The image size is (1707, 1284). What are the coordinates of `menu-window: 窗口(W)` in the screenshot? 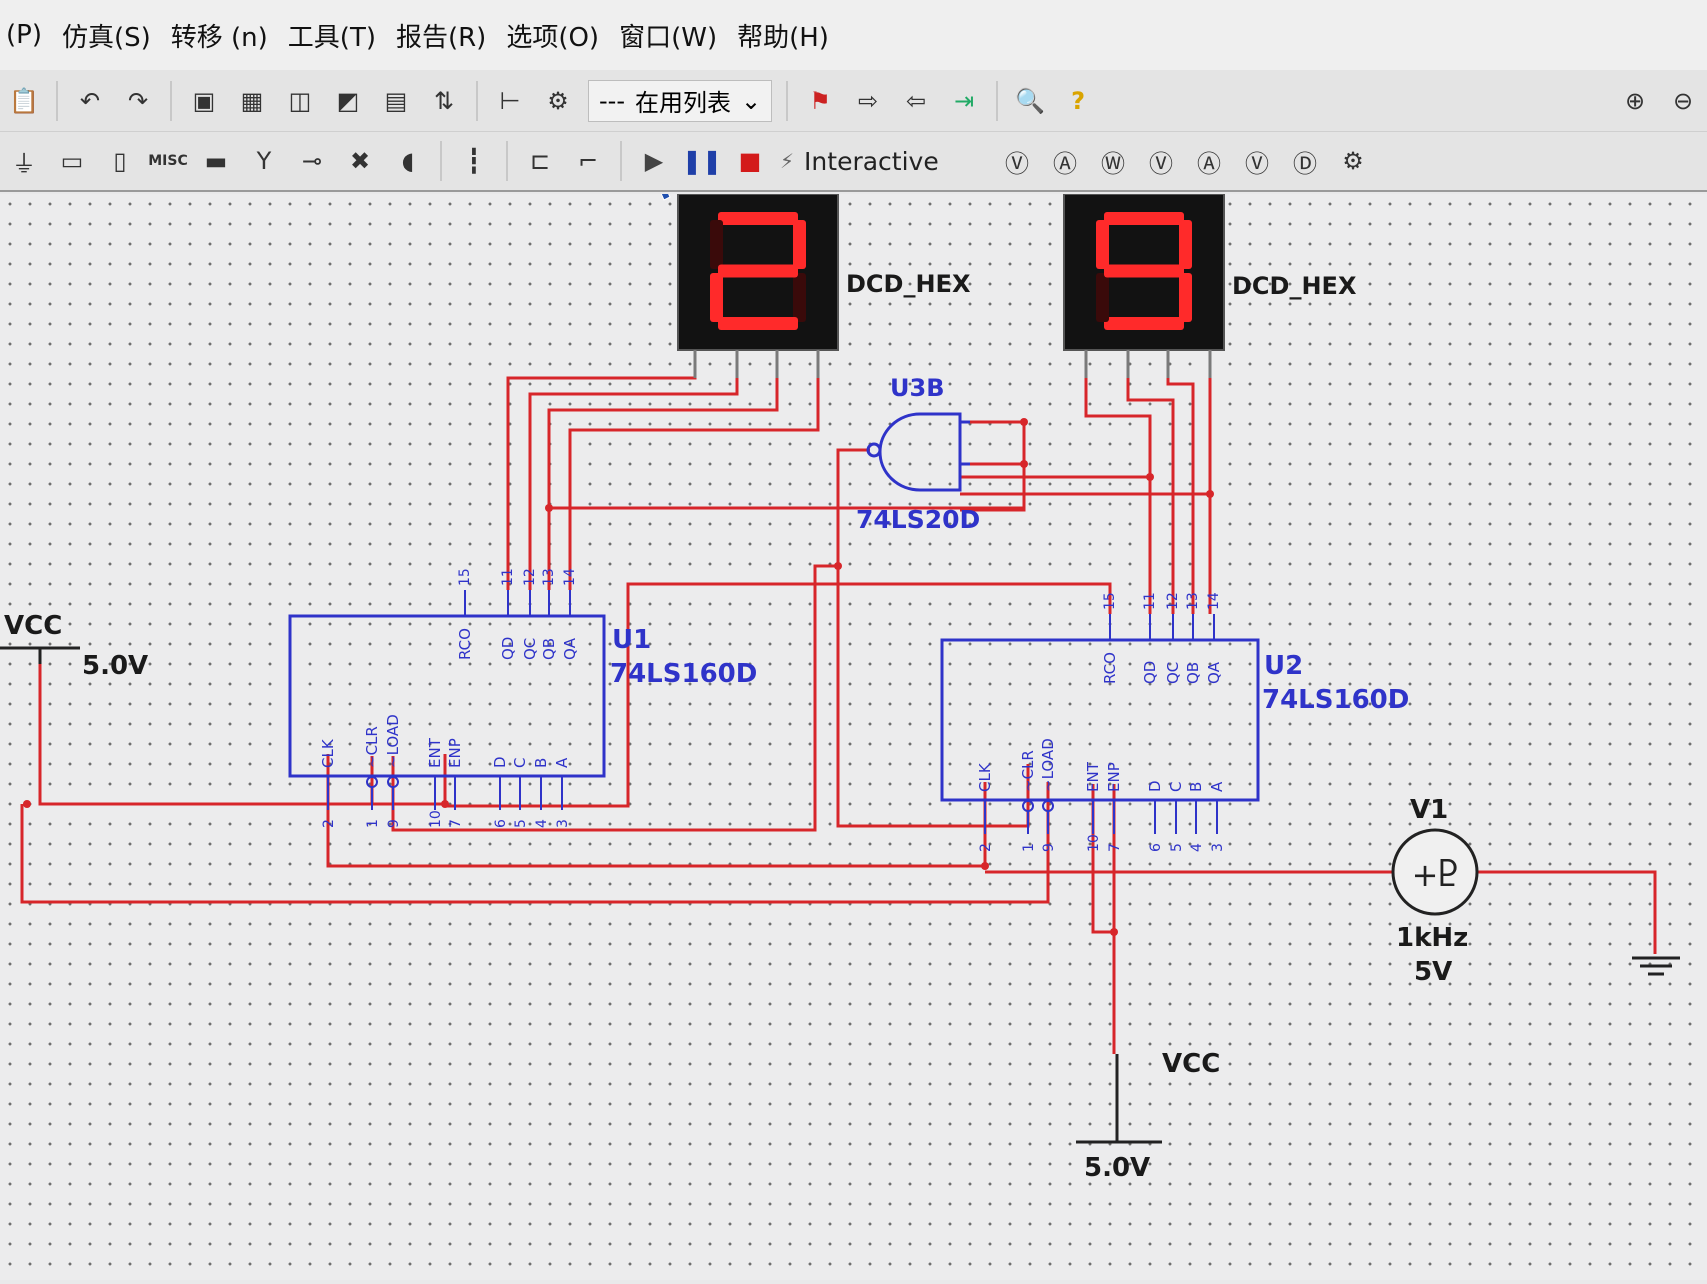 It's located at (668, 35).